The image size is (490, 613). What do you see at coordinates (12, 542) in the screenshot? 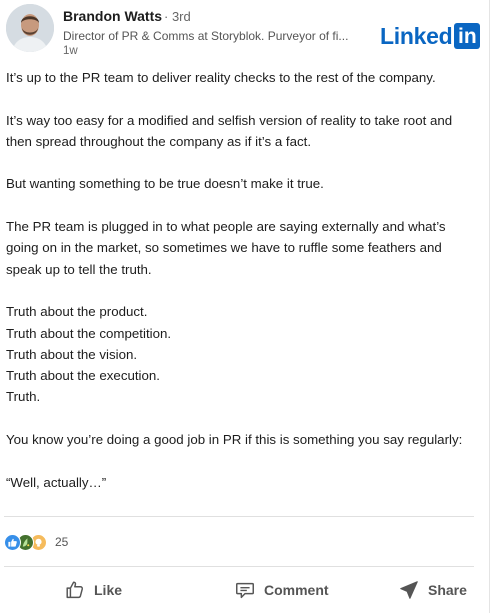
I see `like-reaction-icon` at bounding box center [12, 542].